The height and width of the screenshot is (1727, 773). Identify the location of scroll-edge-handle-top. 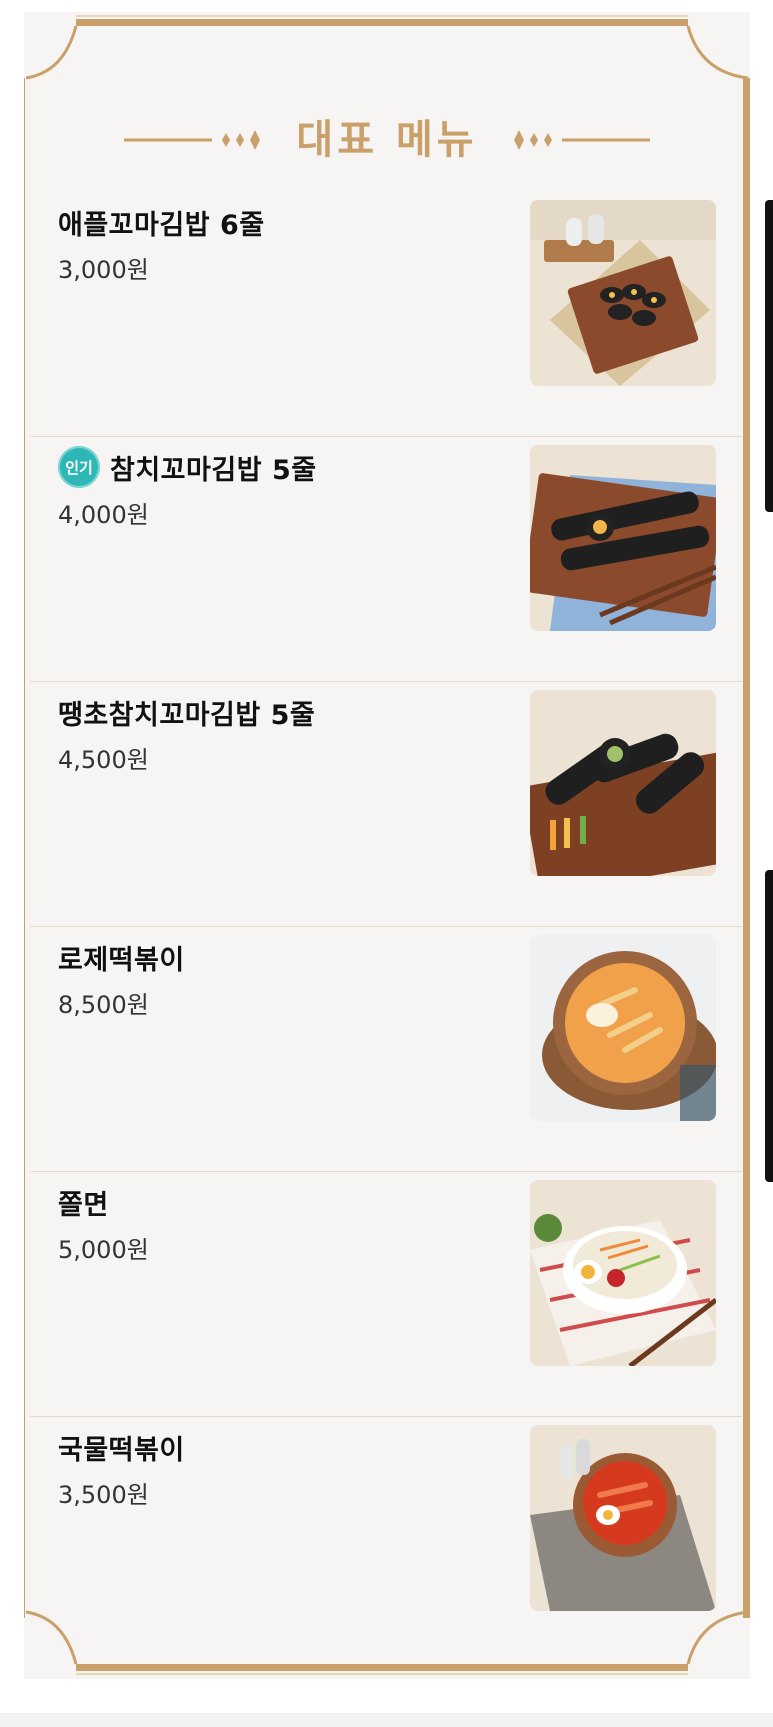
(769, 356).